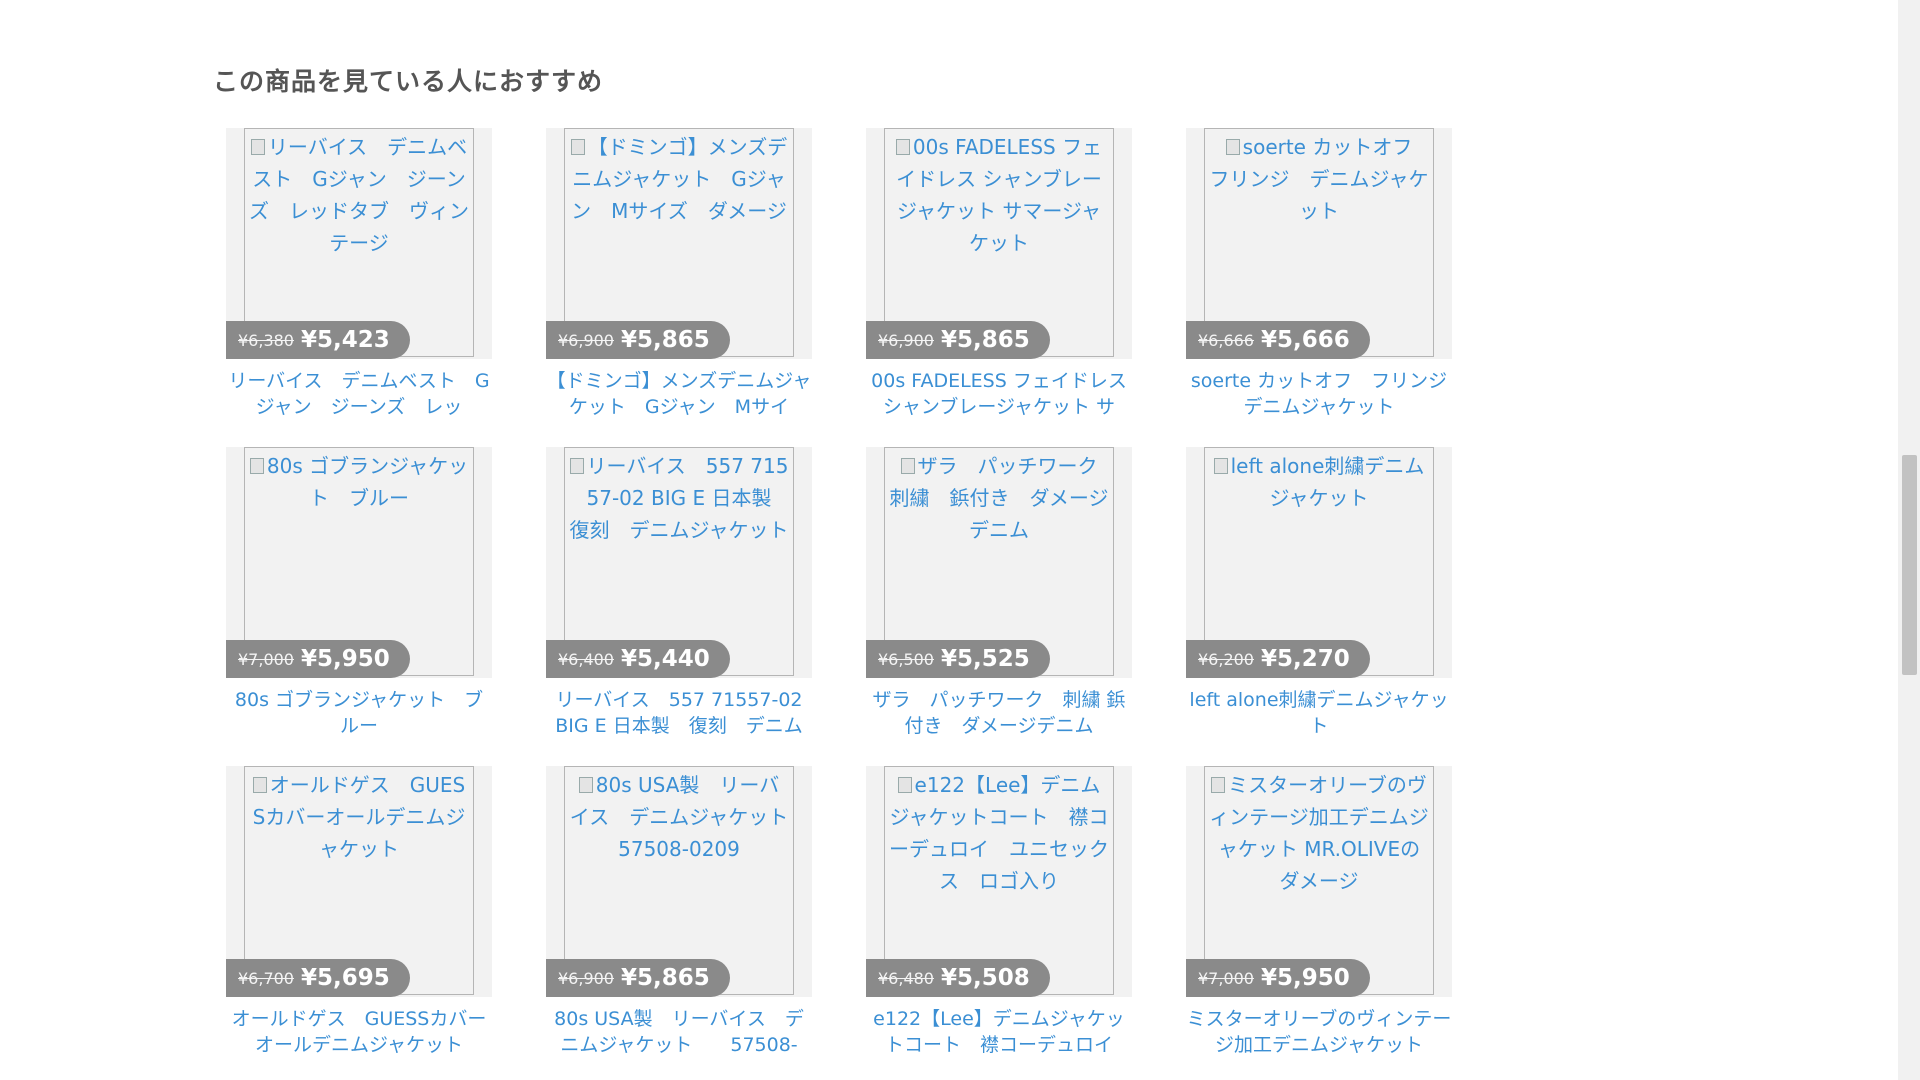 The height and width of the screenshot is (1080, 1920). Describe the element at coordinates (586, 659) in the screenshot. I see `original-price: ¥6,400` at that location.